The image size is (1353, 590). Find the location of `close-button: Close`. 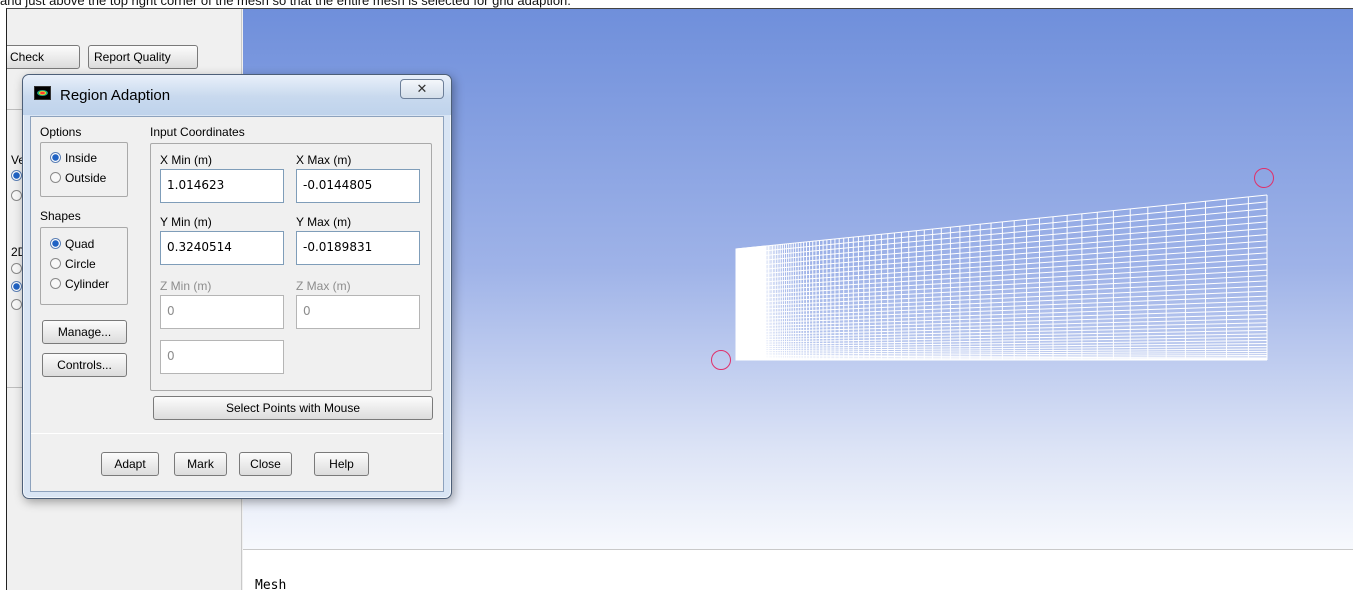

close-button: Close is located at coordinates (265, 464).